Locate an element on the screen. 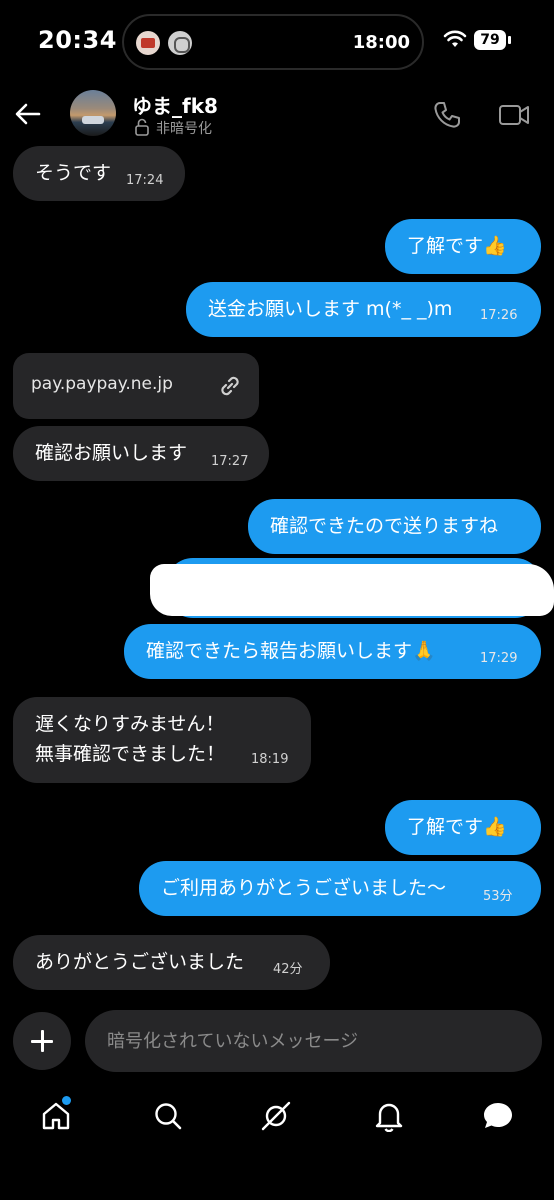  live-activity-time: 18:00 is located at coordinates (381, 42).